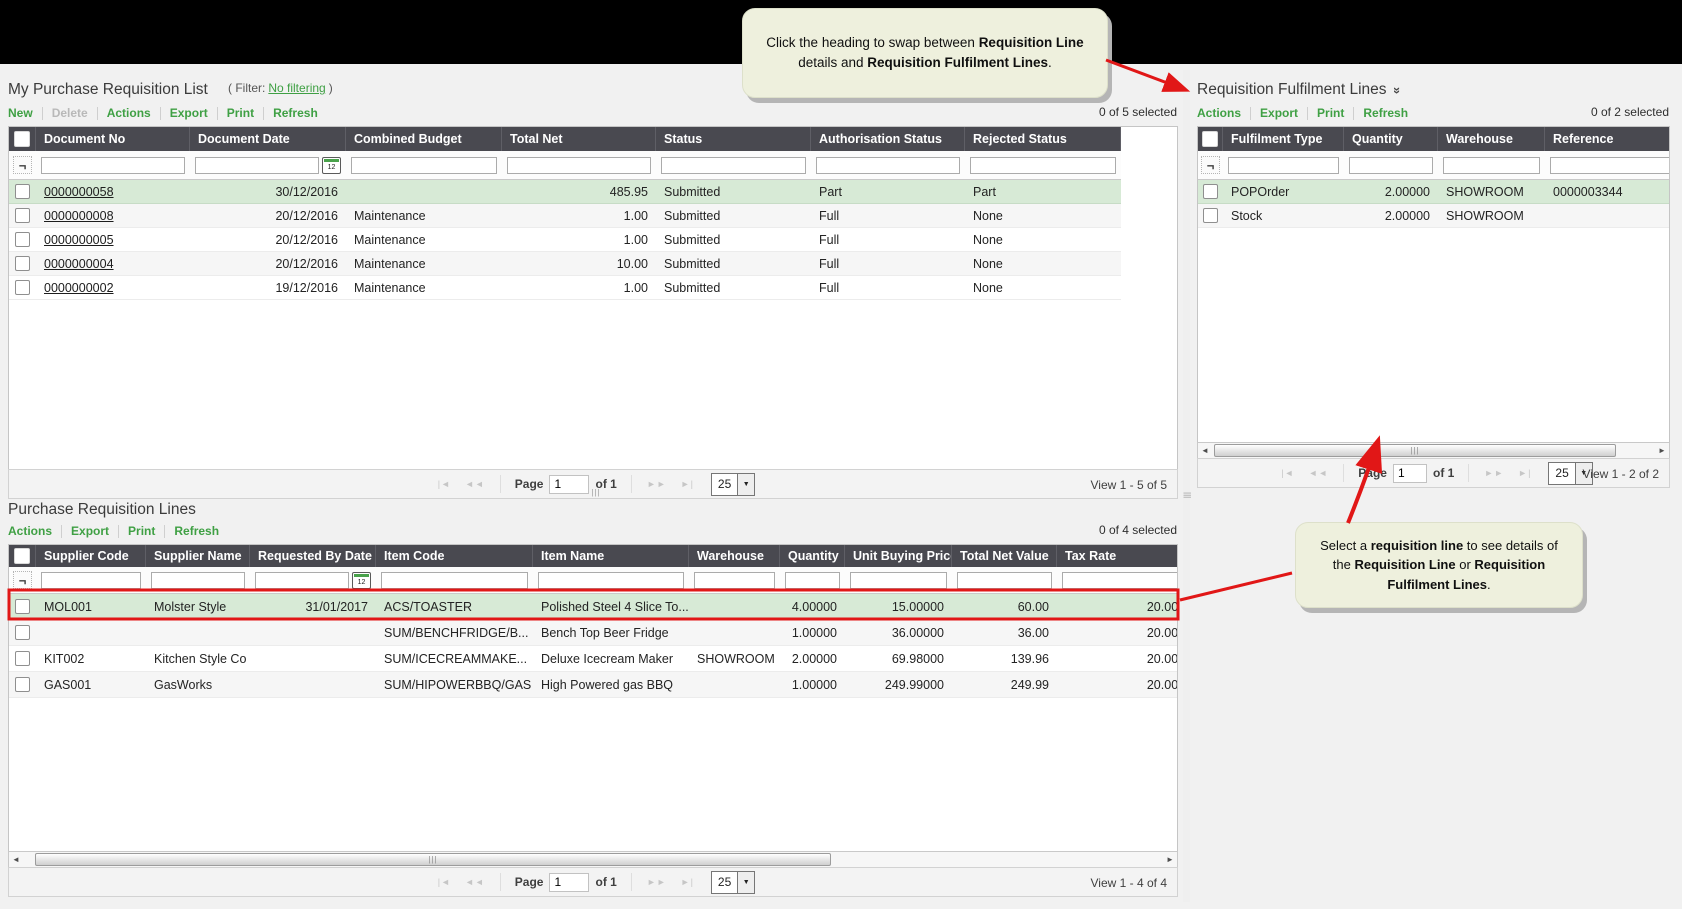 The width and height of the screenshot is (1682, 909). What do you see at coordinates (1415, 450) in the screenshot?
I see `scrollbar-thumb: |||` at bounding box center [1415, 450].